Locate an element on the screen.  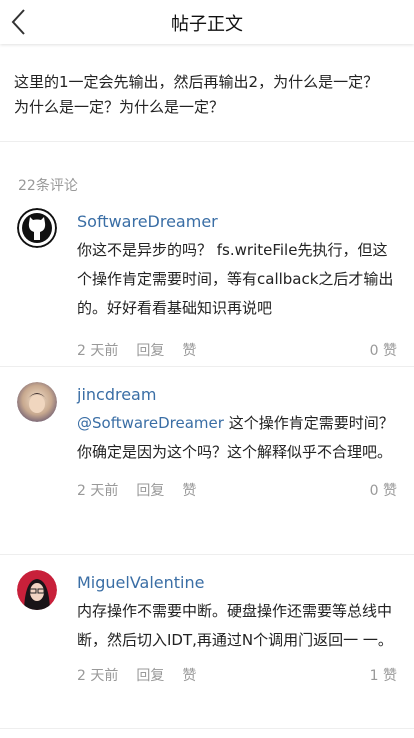
comment-count: 22条评论 is located at coordinates (48, 186).